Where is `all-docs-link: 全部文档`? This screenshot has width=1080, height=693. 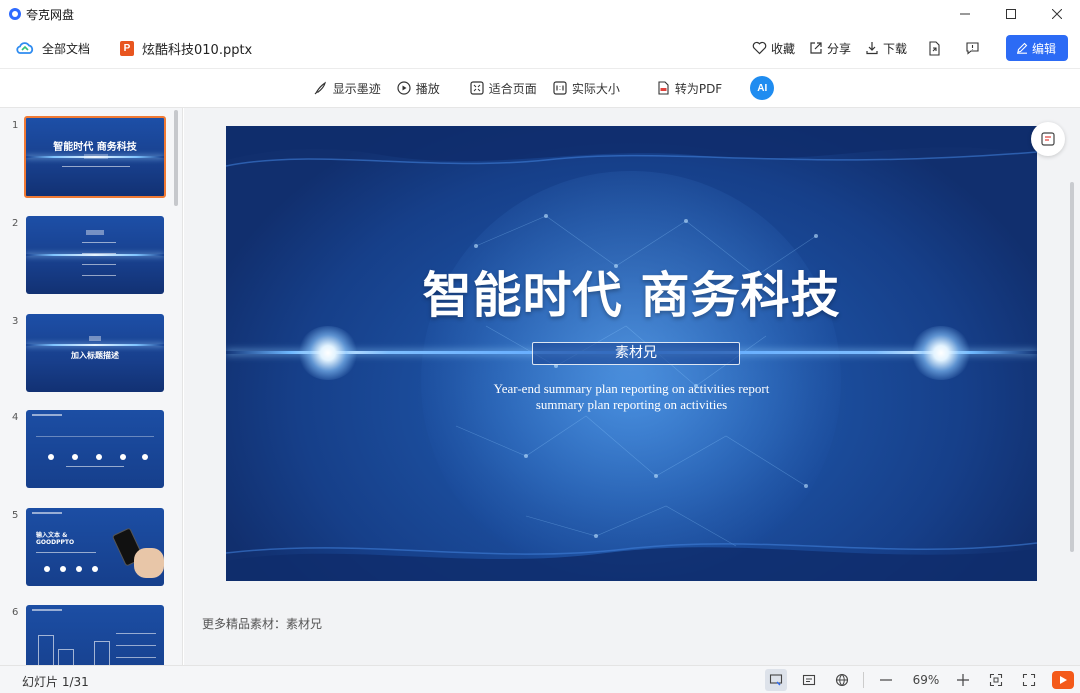 all-docs-link: 全部文档 is located at coordinates (53, 48).